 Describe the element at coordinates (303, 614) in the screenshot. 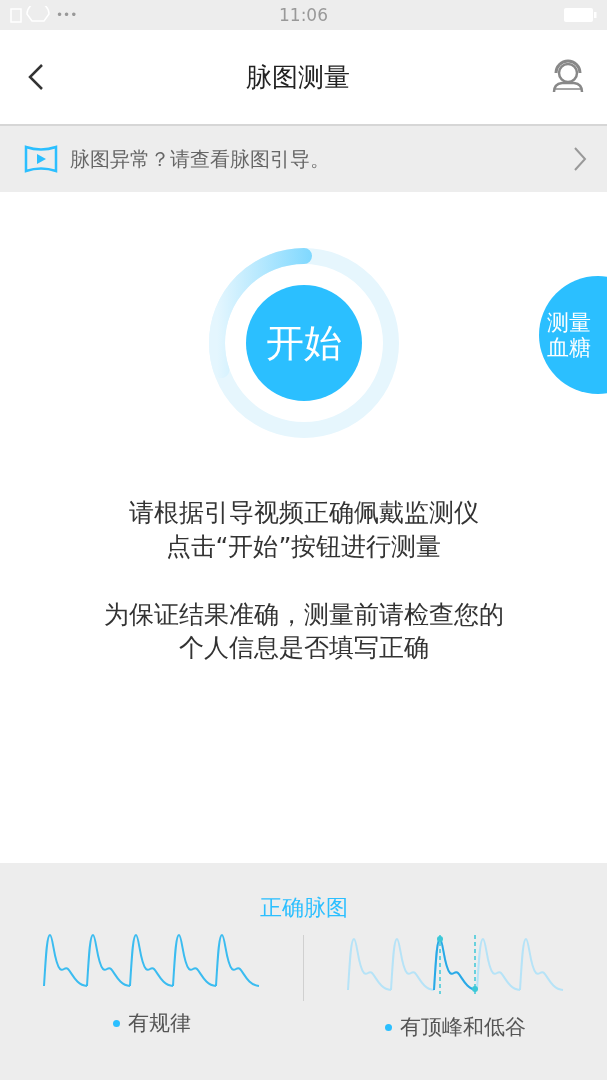

I see `instruction-text: 为保证结果准确，测量前请检查您的` at that location.